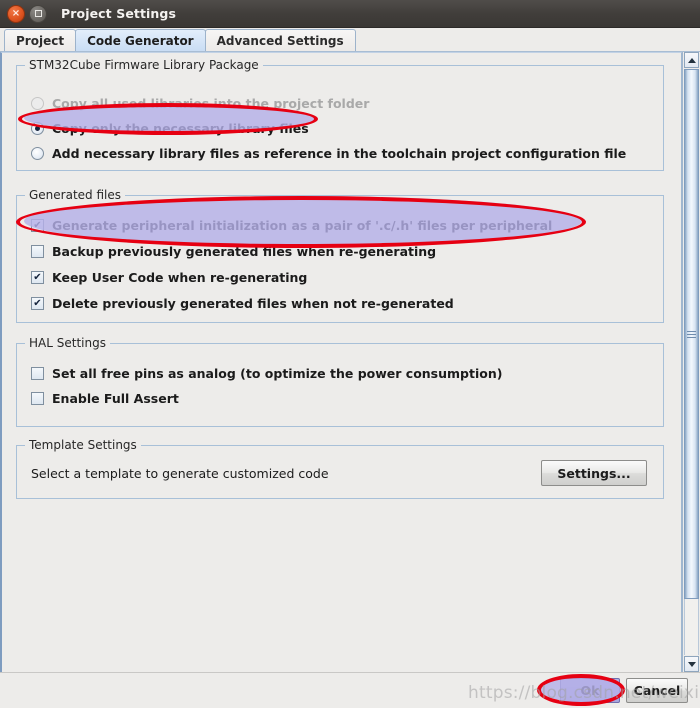  What do you see at coordinates (180, 128) in the screenshot?
I see `radio-copy-necessary-files-label: Copy only the necessary library files` at bounding box center [180, 128].